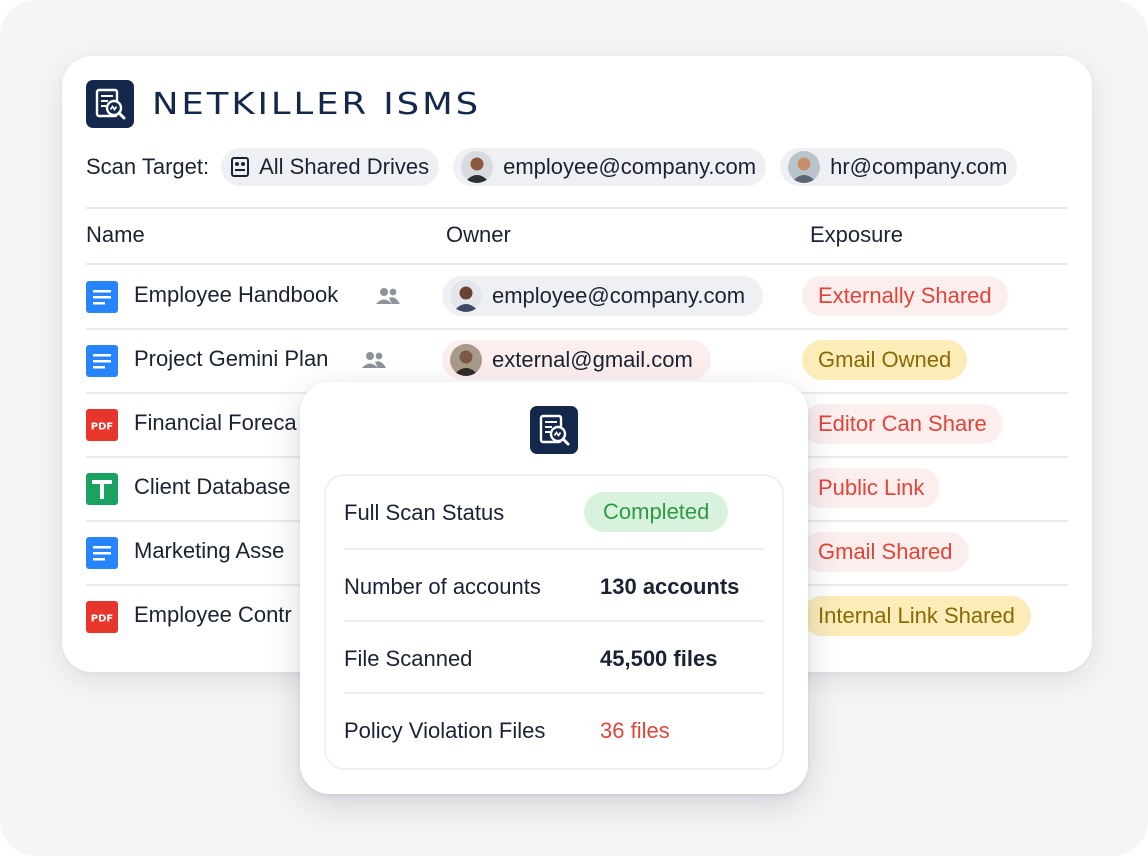  I want to click on brand-header: NETKILLER ISMS, so click(282, 104).